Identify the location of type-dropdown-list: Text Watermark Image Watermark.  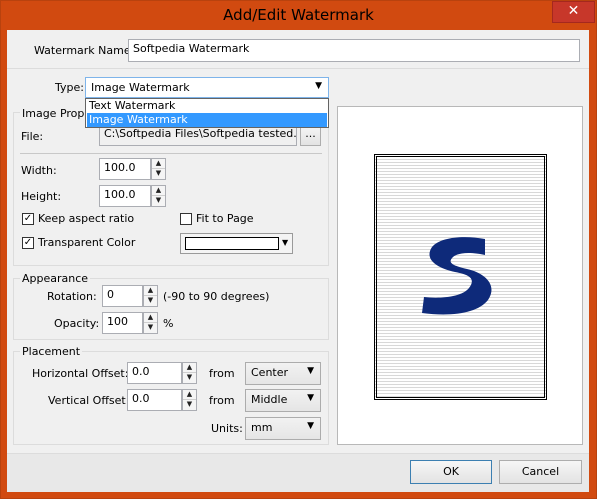
(207, 113).